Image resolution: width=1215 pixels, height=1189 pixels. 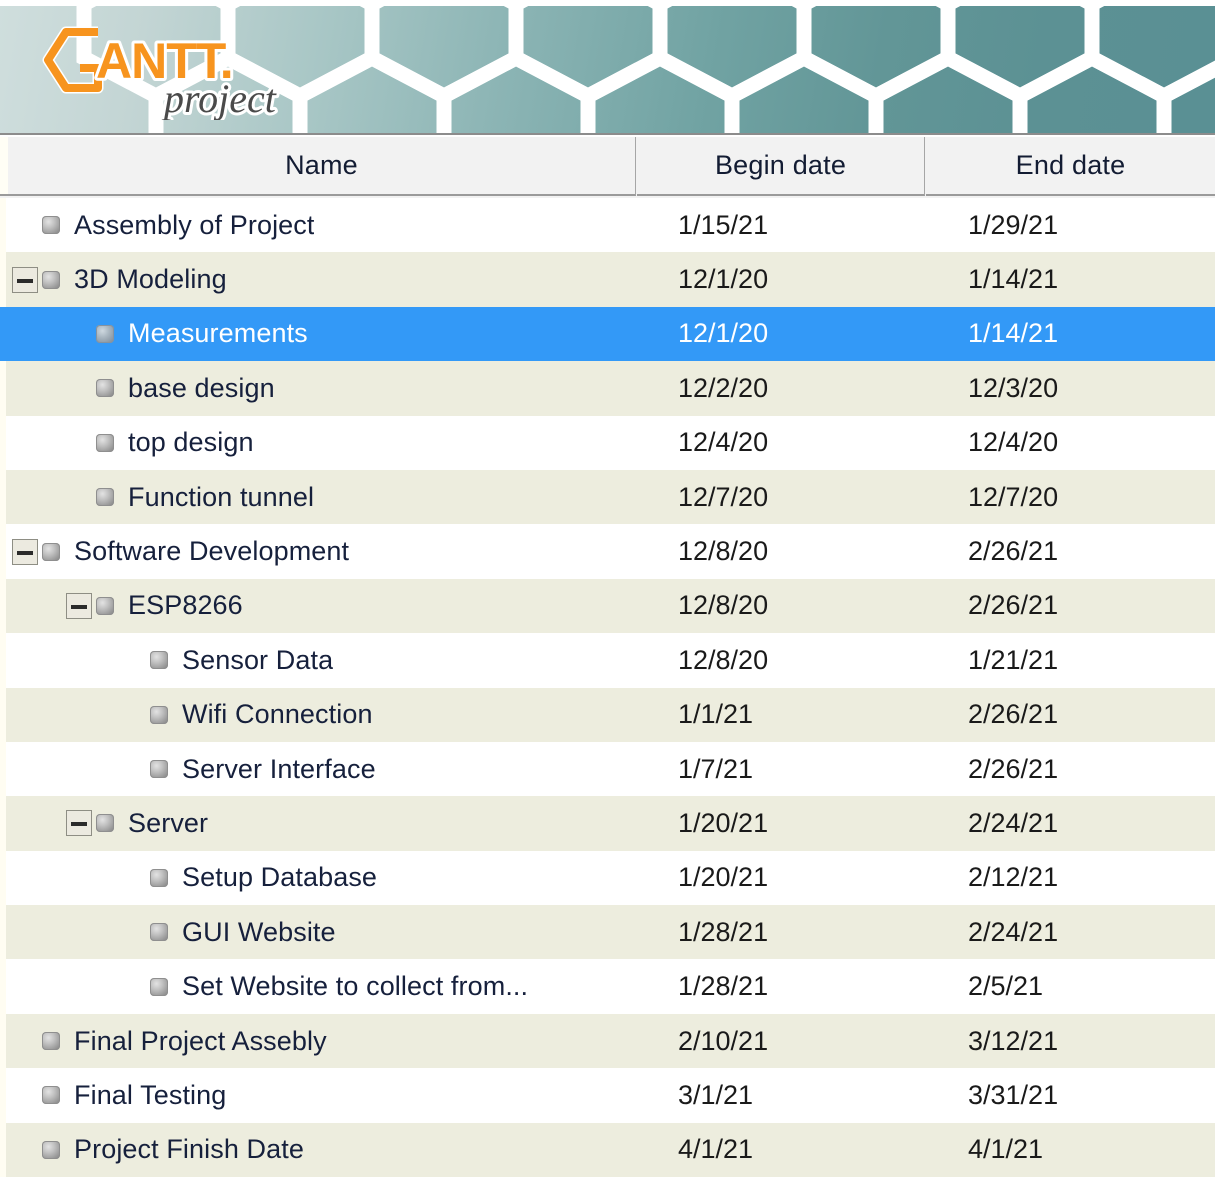 I want to click on task-row: Project Finish Date 4/1/21 4/1/21, so click(x=607, y=1150).